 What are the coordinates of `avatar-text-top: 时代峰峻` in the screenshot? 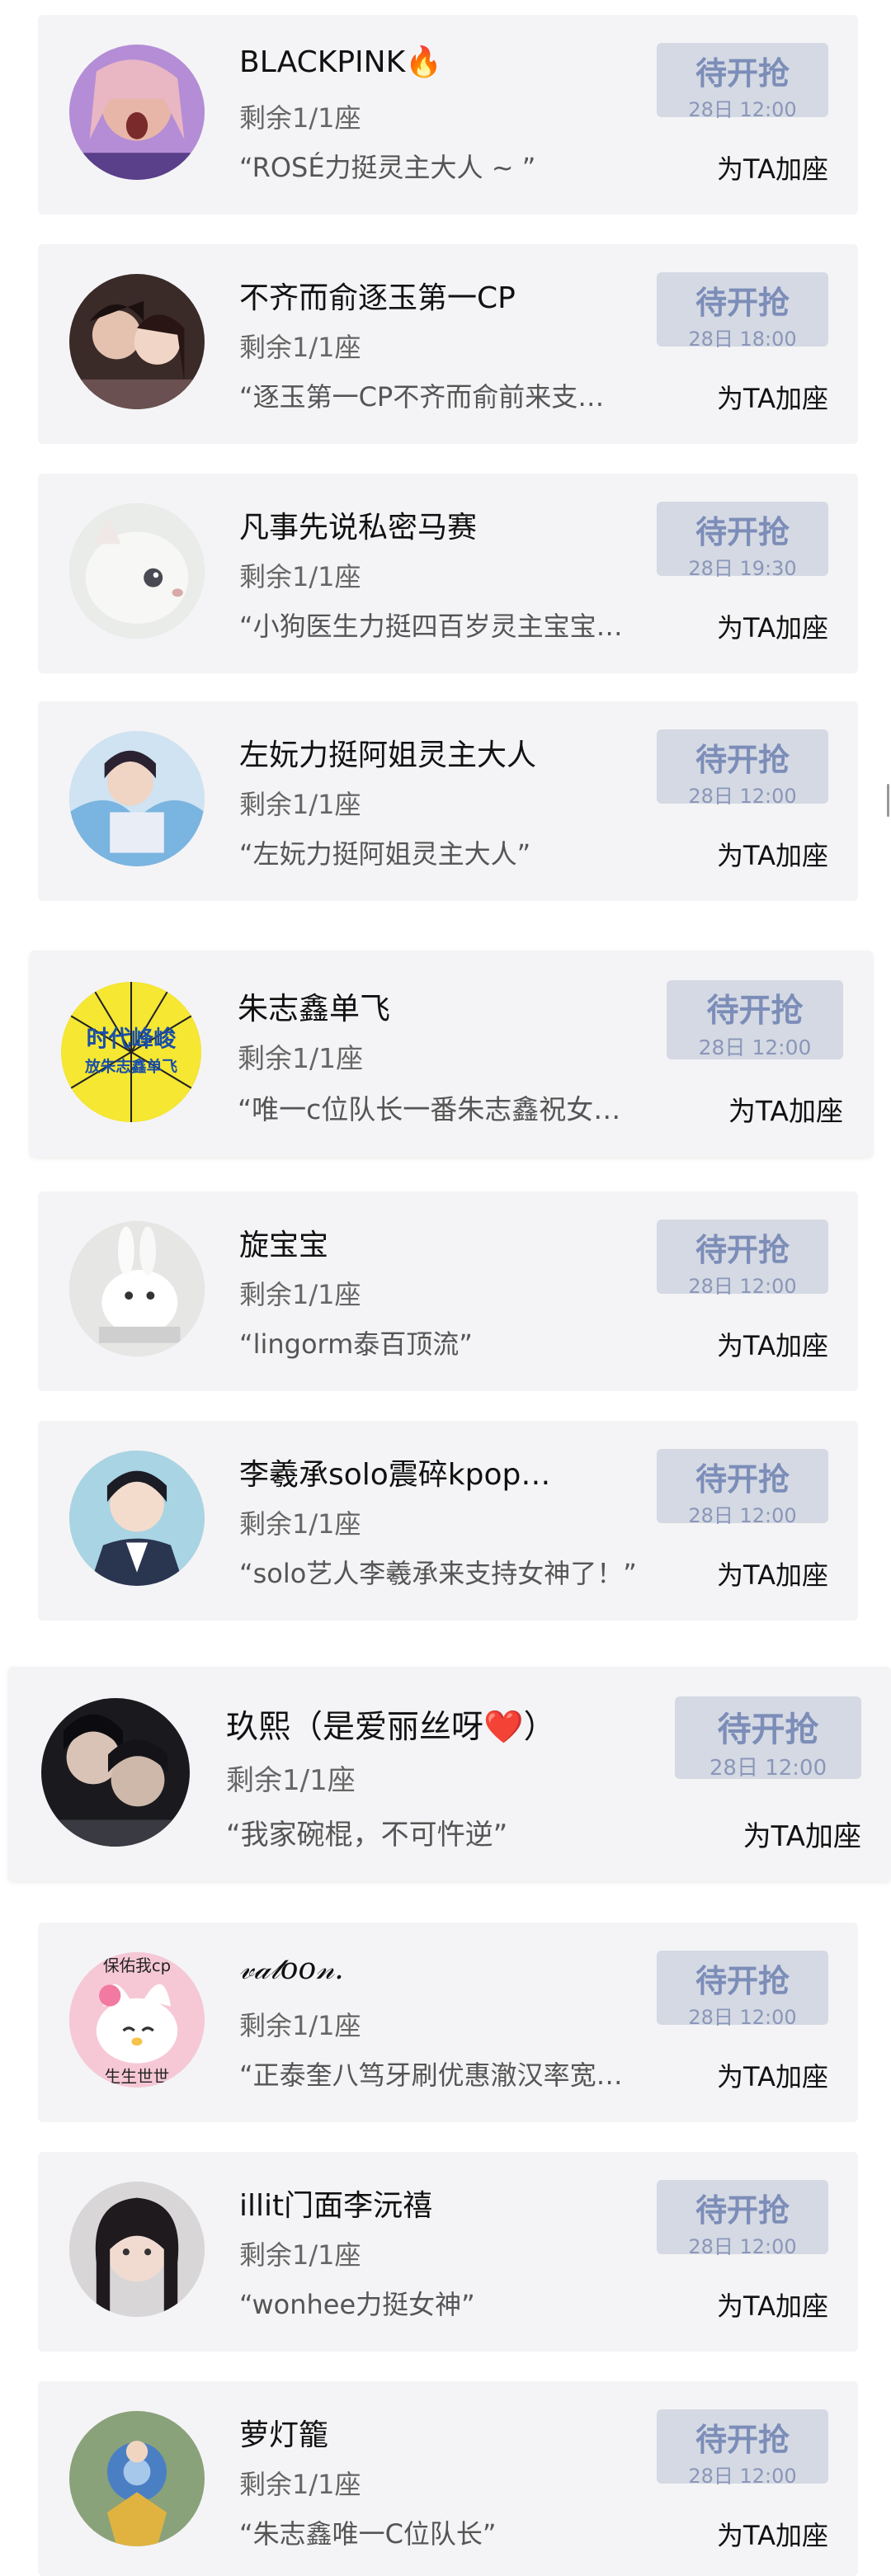 It's located at (132, 1039).